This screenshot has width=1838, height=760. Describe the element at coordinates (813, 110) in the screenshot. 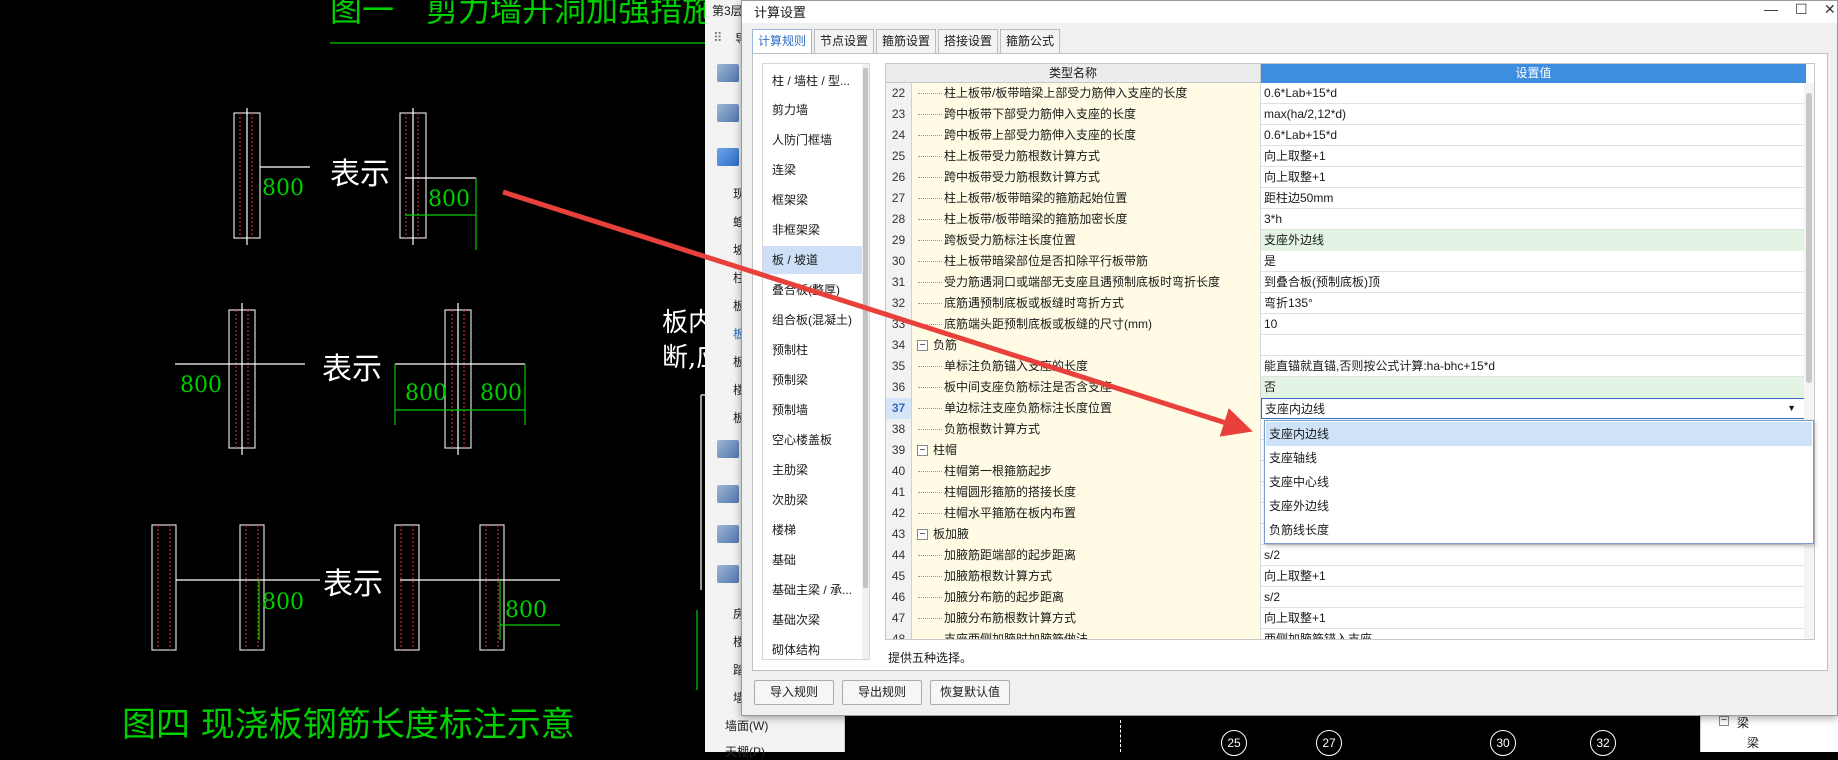

I see `category-item: 剪力墙` at that location.